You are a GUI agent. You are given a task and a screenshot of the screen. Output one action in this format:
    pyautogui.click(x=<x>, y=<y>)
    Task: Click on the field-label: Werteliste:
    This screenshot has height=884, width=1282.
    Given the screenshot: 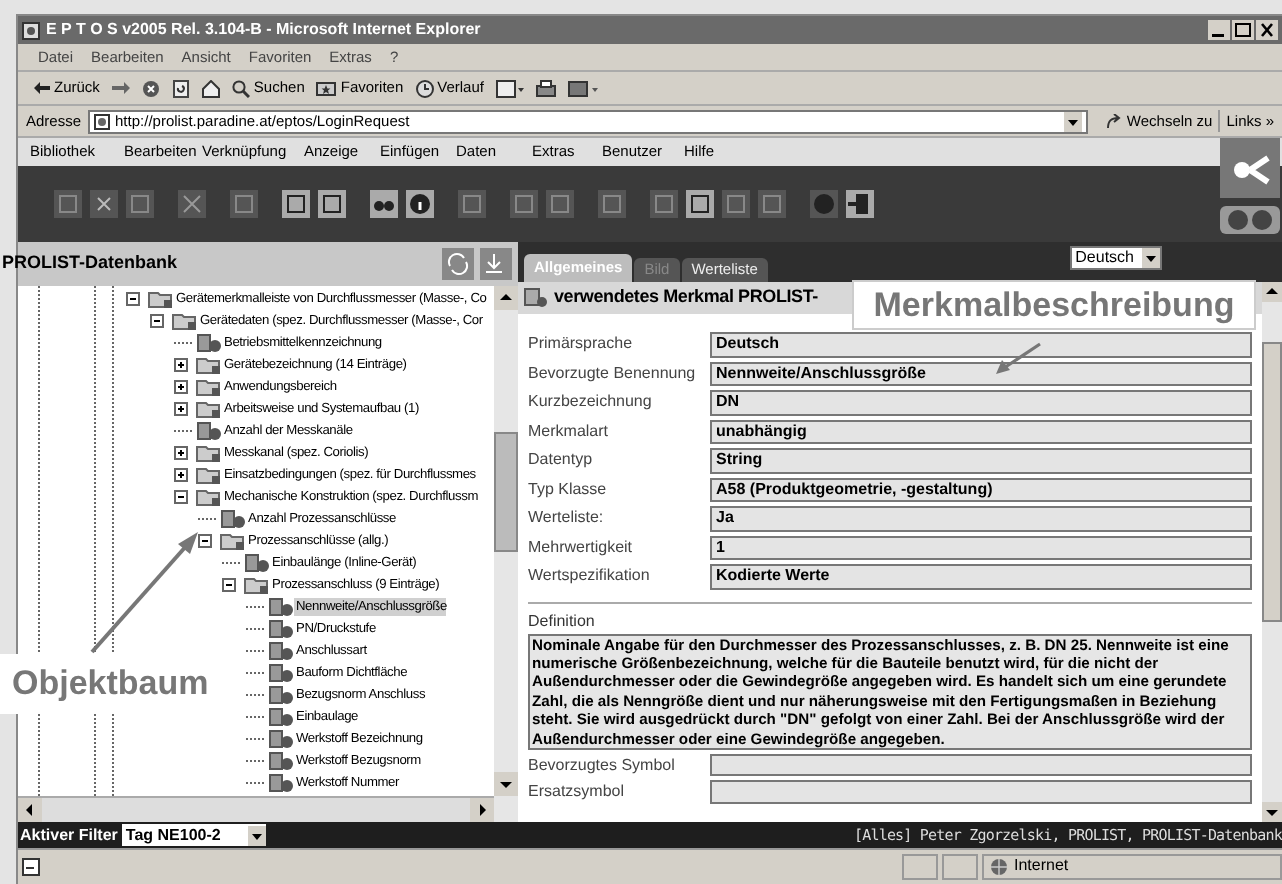 What is the action you would take?
    pyautogui.click(x=567, y=518)
    